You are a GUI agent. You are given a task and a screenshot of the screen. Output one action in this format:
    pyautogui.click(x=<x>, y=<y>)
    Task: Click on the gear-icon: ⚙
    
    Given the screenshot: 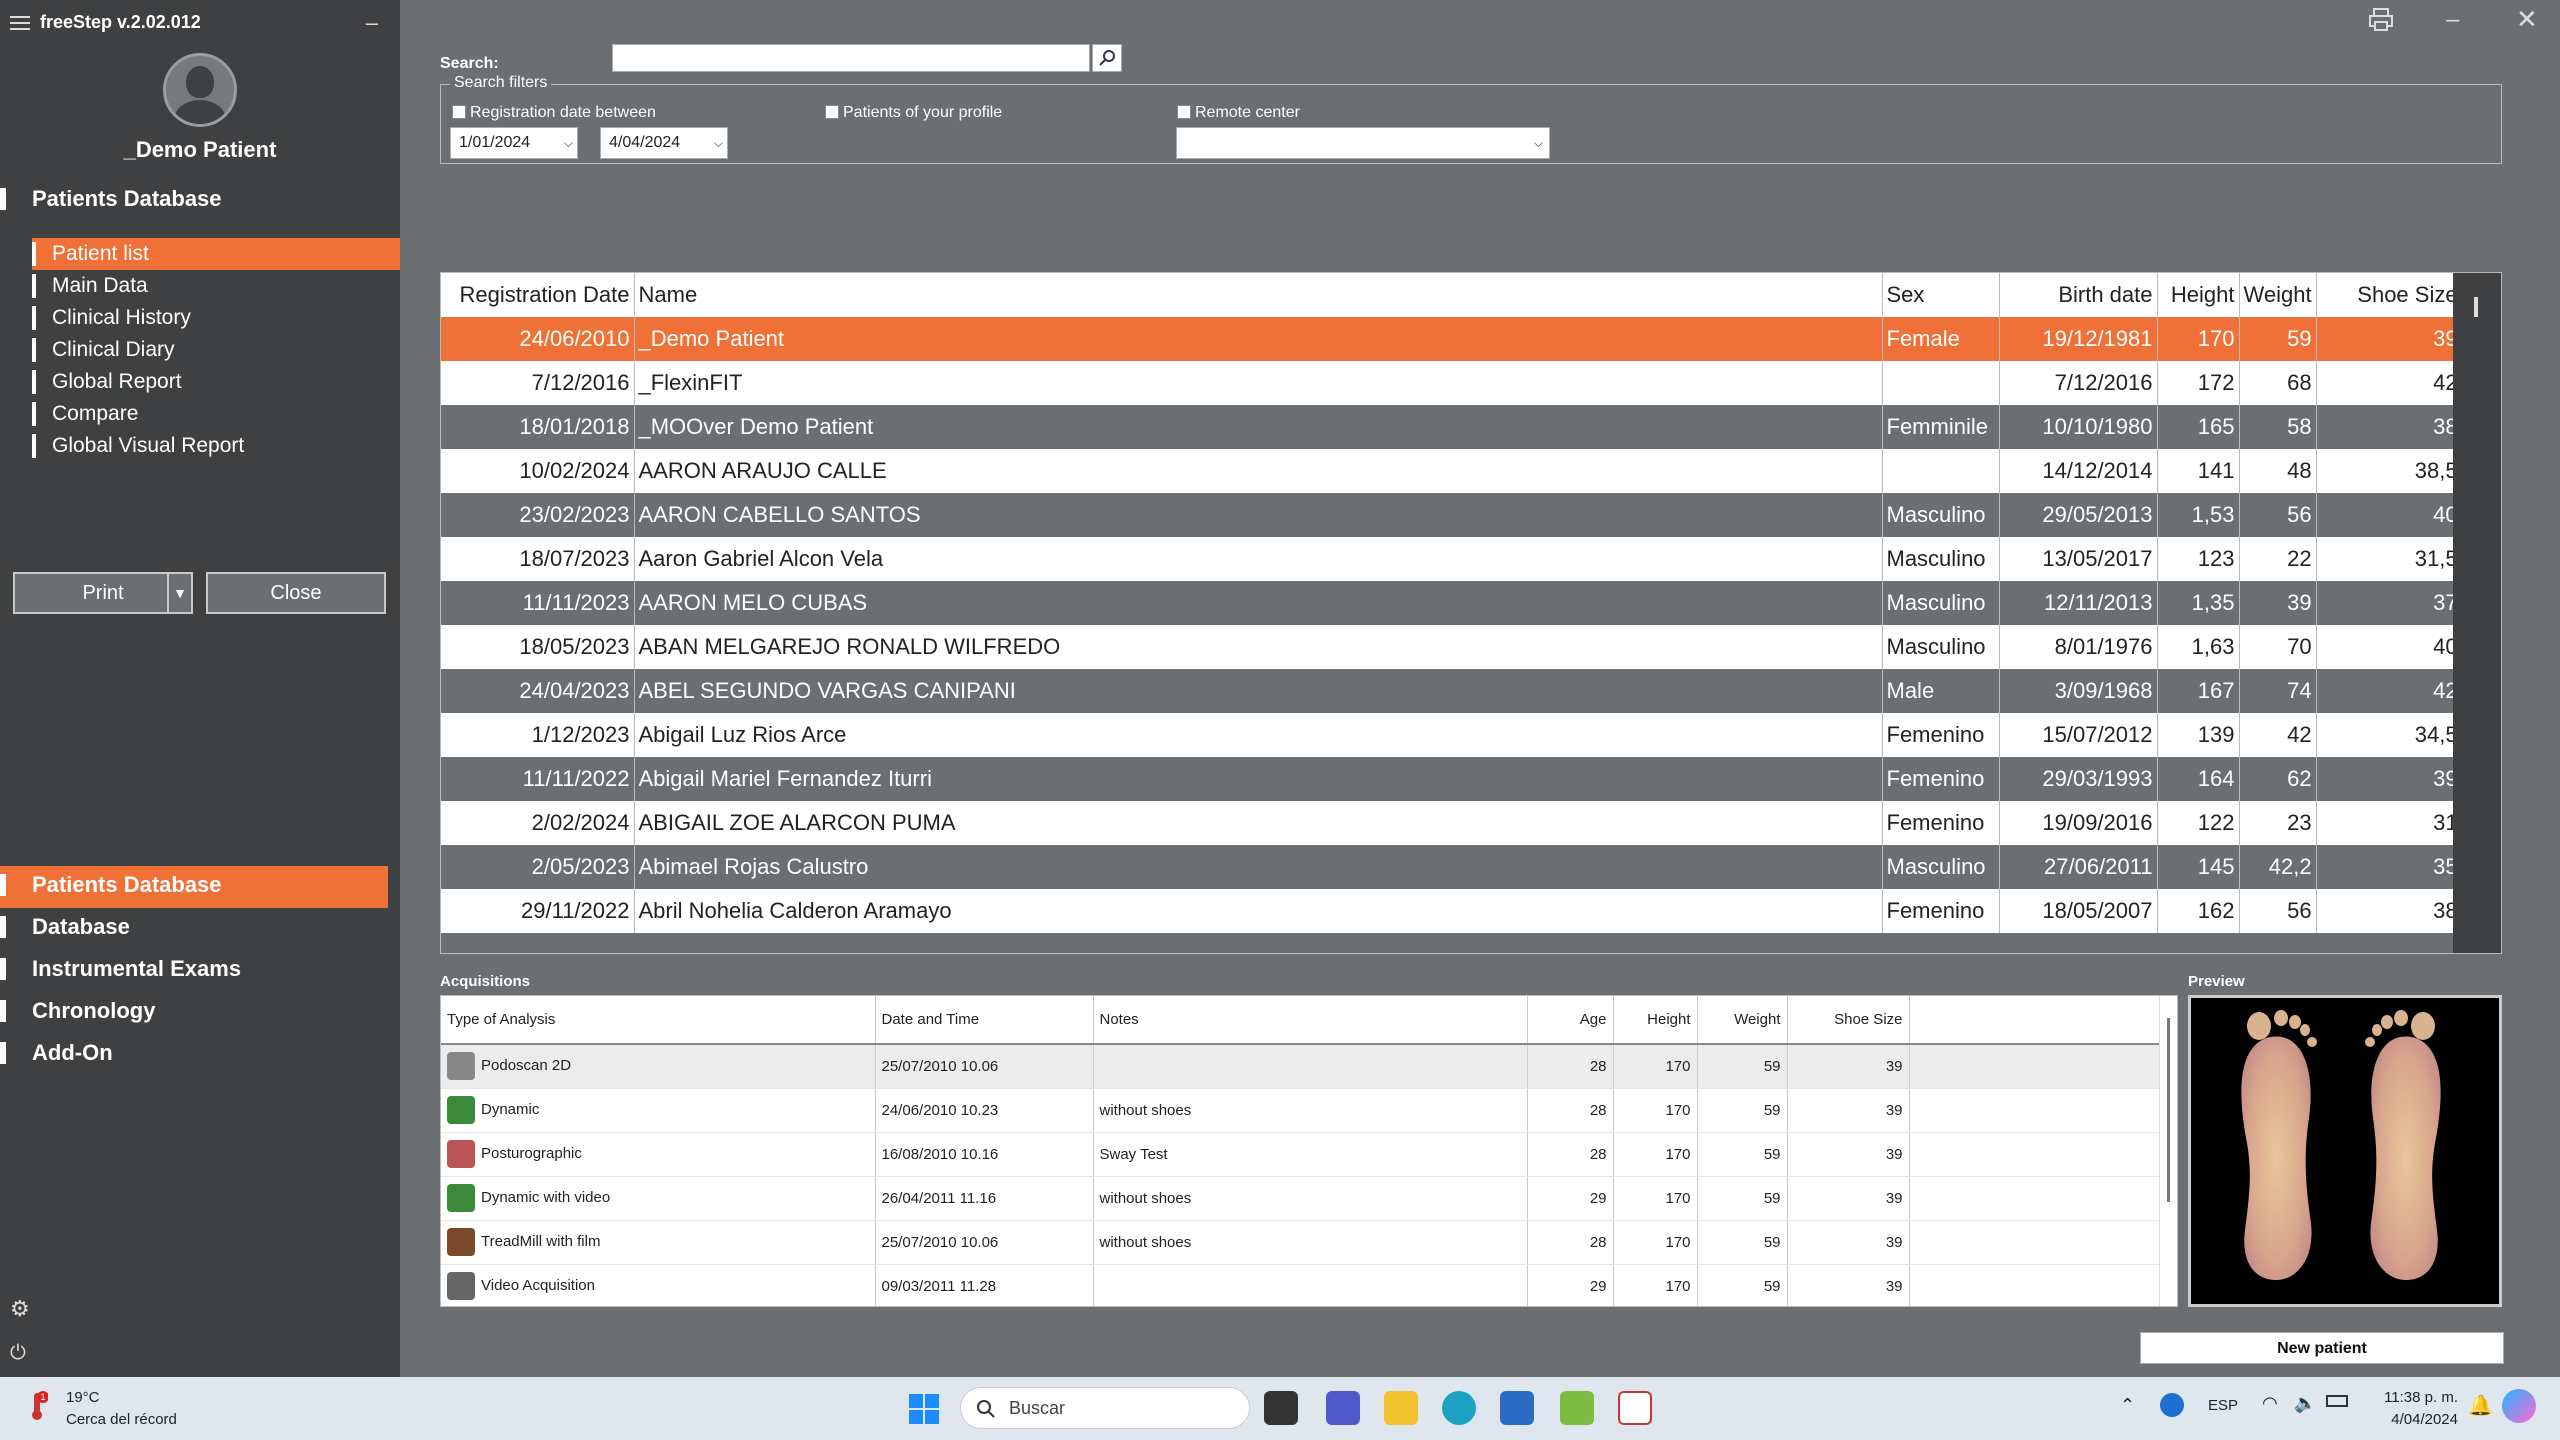 What is the action you would take?
    pyautogui.click(x=21, y=1309)
    